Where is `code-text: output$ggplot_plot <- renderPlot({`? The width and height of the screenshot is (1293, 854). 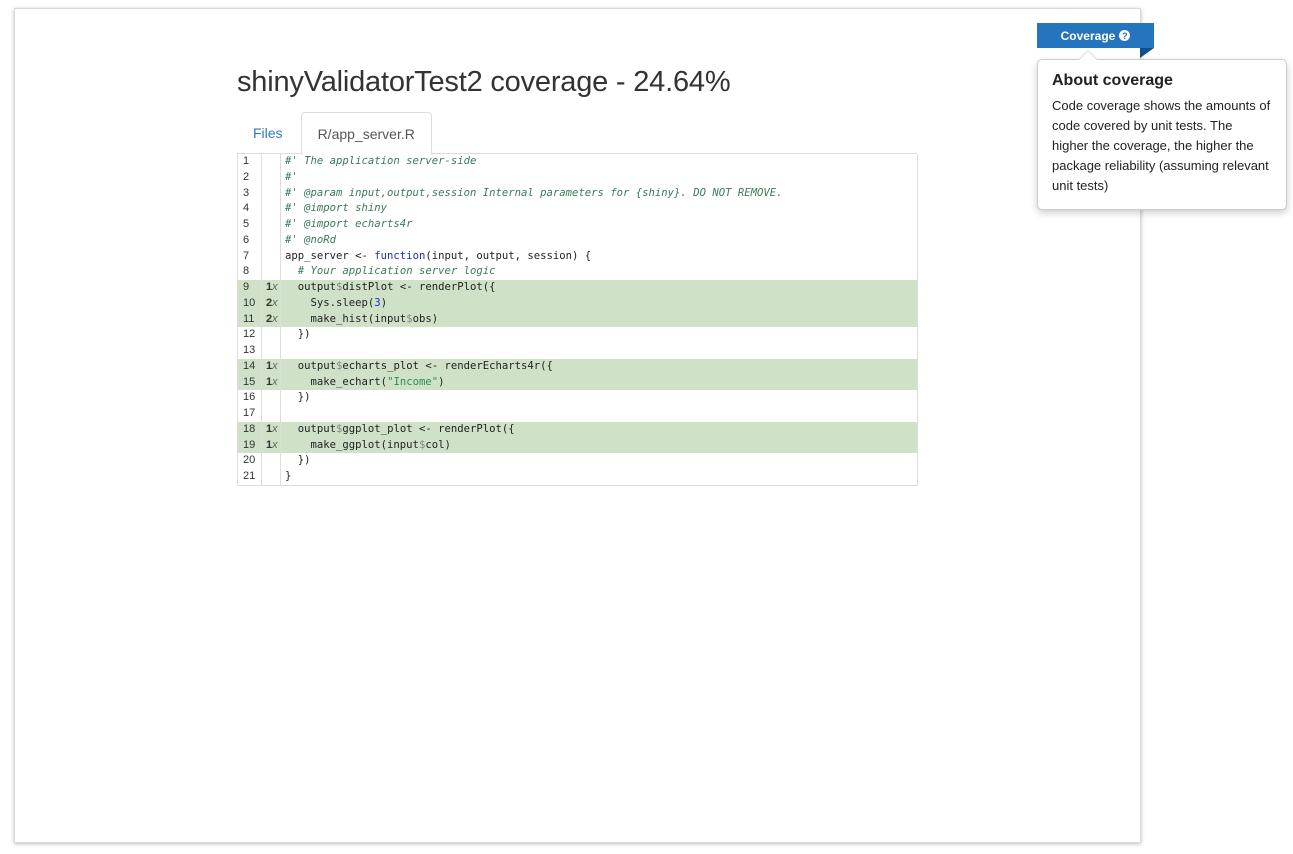
code-text: output$ggplot_plot <- renderPlot({ is located at coordinates (400, 428).